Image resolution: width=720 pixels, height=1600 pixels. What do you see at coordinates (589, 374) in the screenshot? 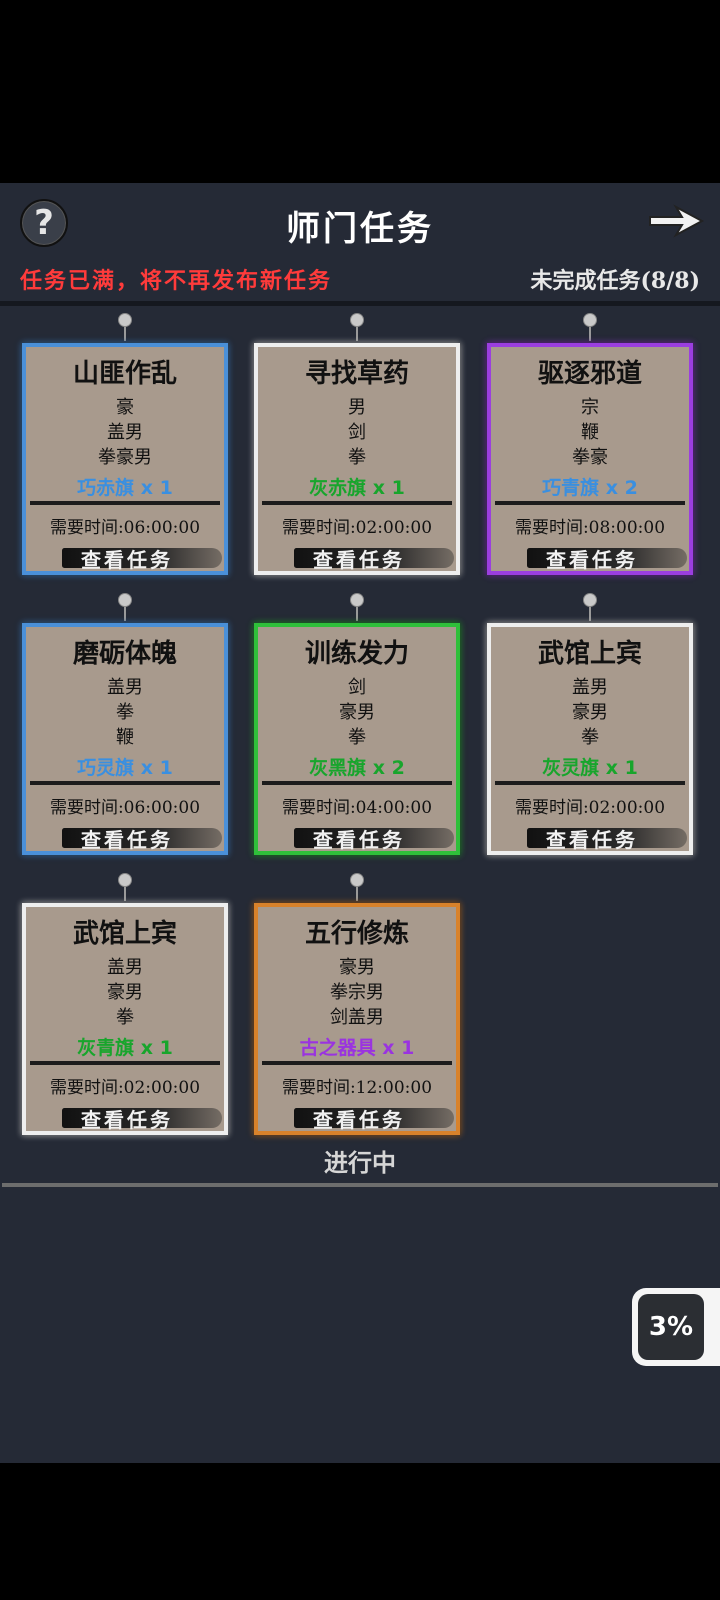
I see `task-title: 驱逐邪道` at bounding box center [589, 374].